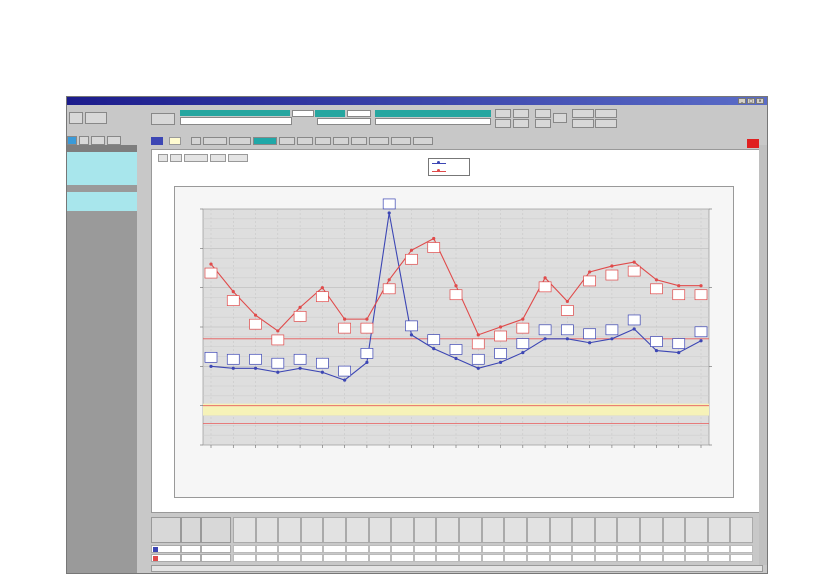 The width and height of the screenshot is (832, 580). I want to click on close-button: ×, so click(760, 101).